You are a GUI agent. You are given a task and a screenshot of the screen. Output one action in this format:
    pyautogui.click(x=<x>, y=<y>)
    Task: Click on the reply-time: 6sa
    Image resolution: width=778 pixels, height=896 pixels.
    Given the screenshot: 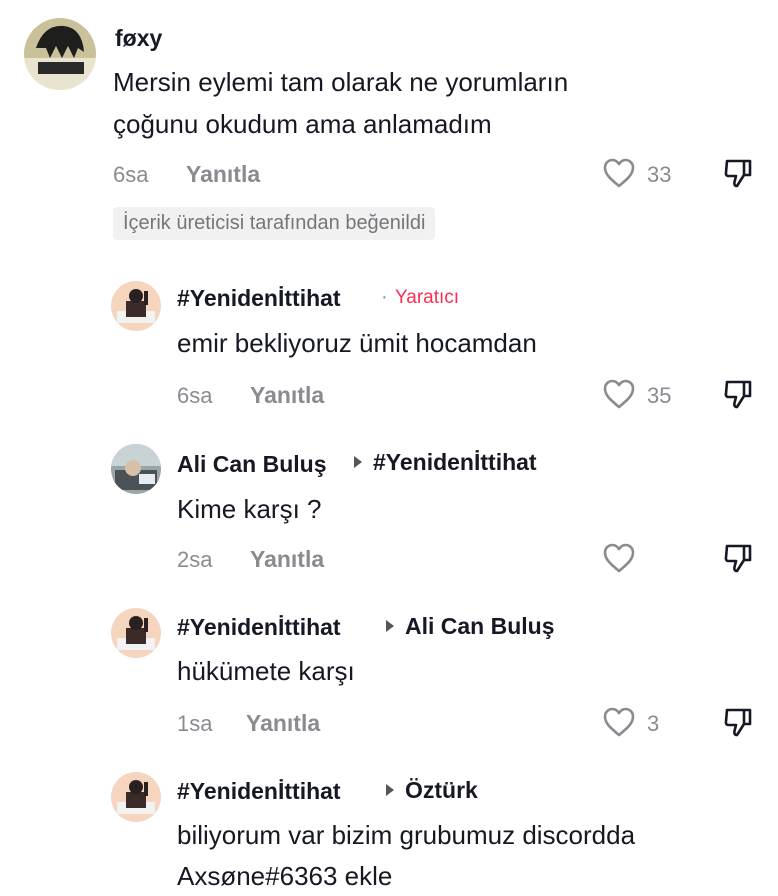 What is the action you would take?
    pyautogui.click(x=195, y=395)
    